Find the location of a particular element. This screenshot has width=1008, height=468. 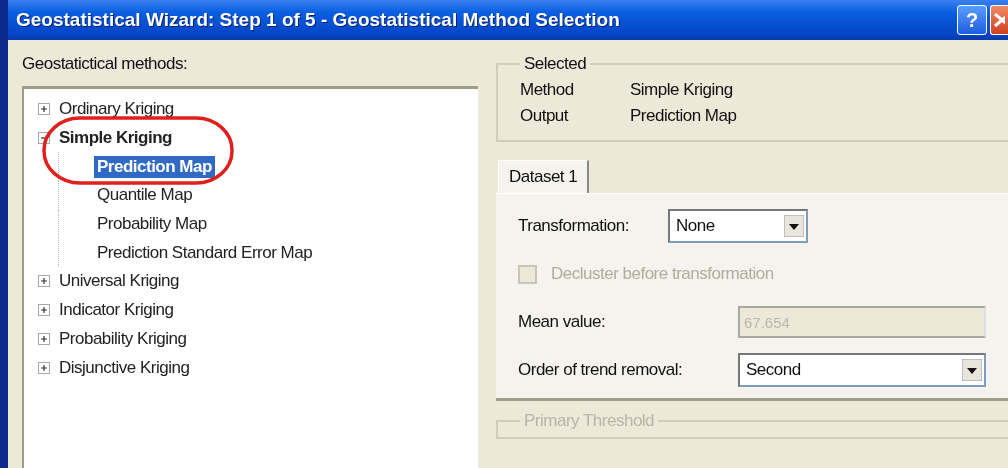

tree-item: Probability Kriging is located at coordinates (123, 338).